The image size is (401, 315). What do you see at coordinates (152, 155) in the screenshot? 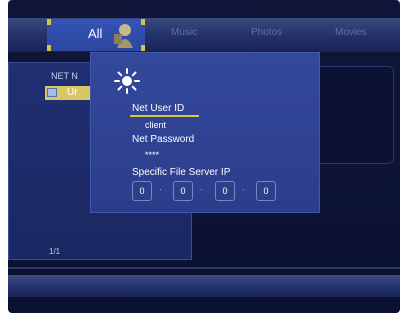
I see `net-password-field: ****` at bounding box center [152, 155].